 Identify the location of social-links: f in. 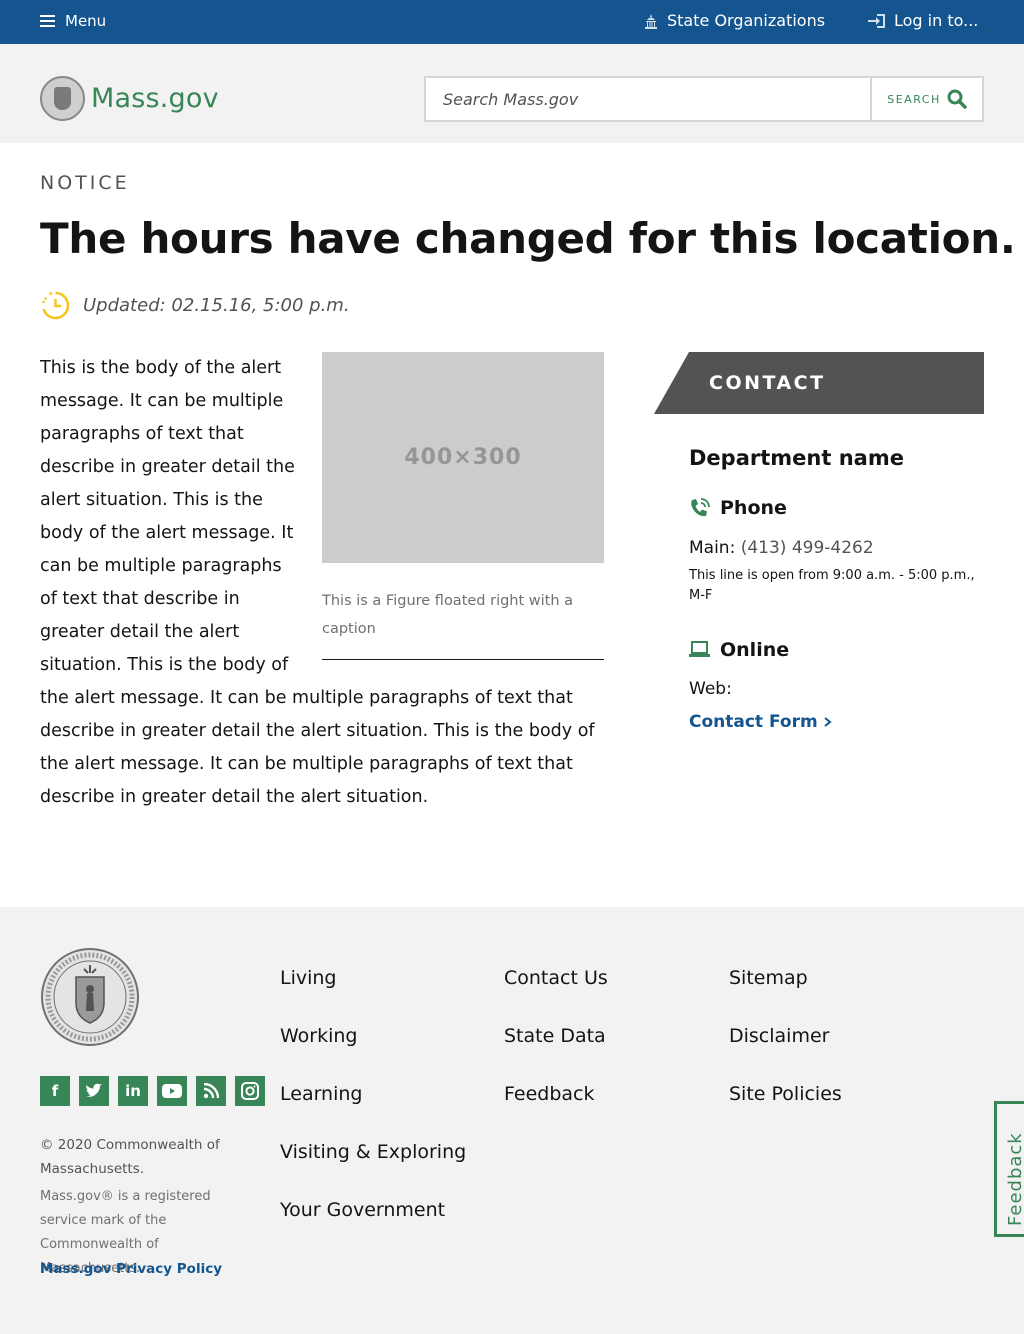
(152, 1091).